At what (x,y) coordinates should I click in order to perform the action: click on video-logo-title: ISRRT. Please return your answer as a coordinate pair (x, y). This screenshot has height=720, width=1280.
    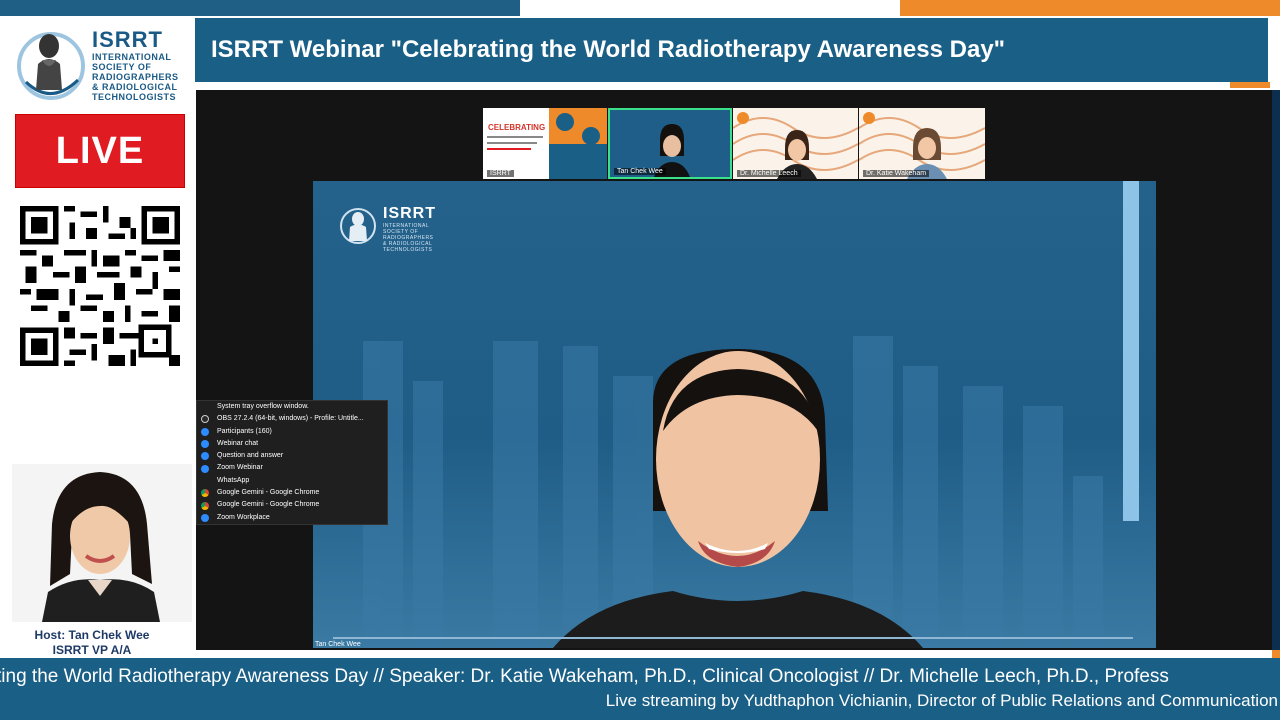
    Looking at the image, I should click on (409, 213).